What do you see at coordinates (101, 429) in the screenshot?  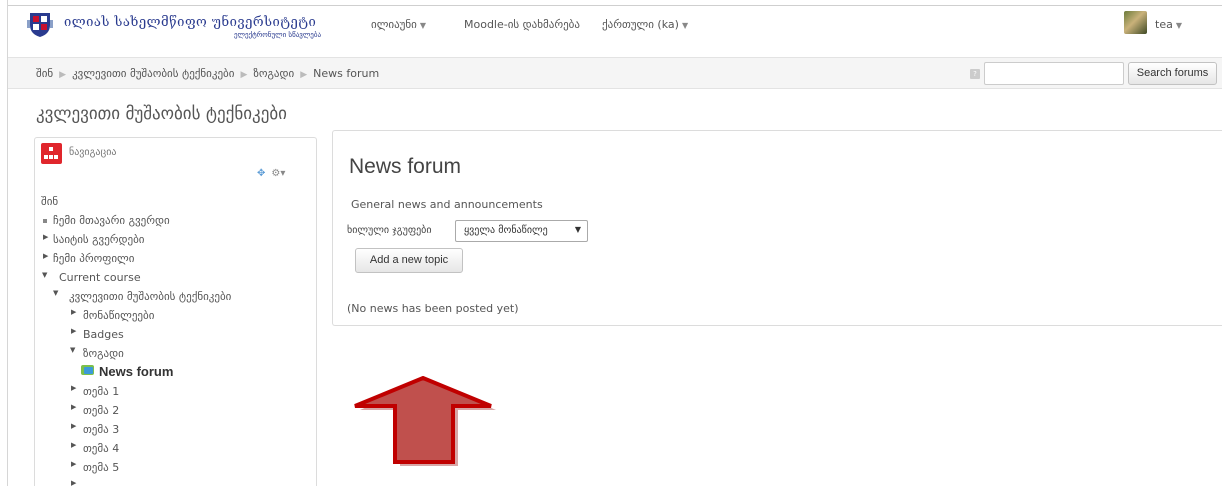 I see `nav-item-topic-3: თემა 3` at bounding box center [101, 429].